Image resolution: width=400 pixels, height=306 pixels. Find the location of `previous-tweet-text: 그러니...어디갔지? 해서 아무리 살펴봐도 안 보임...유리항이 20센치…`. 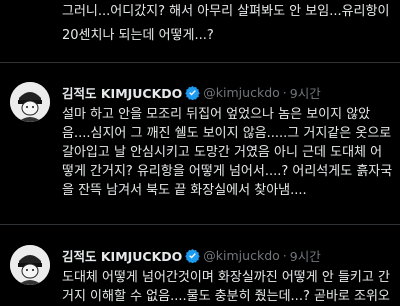

previous-tweet-text: 그러니...어디갔지? 해서 아무리 살펴봐도 안 보임...유리항이 20센치… is located at coordinates (226, 23).